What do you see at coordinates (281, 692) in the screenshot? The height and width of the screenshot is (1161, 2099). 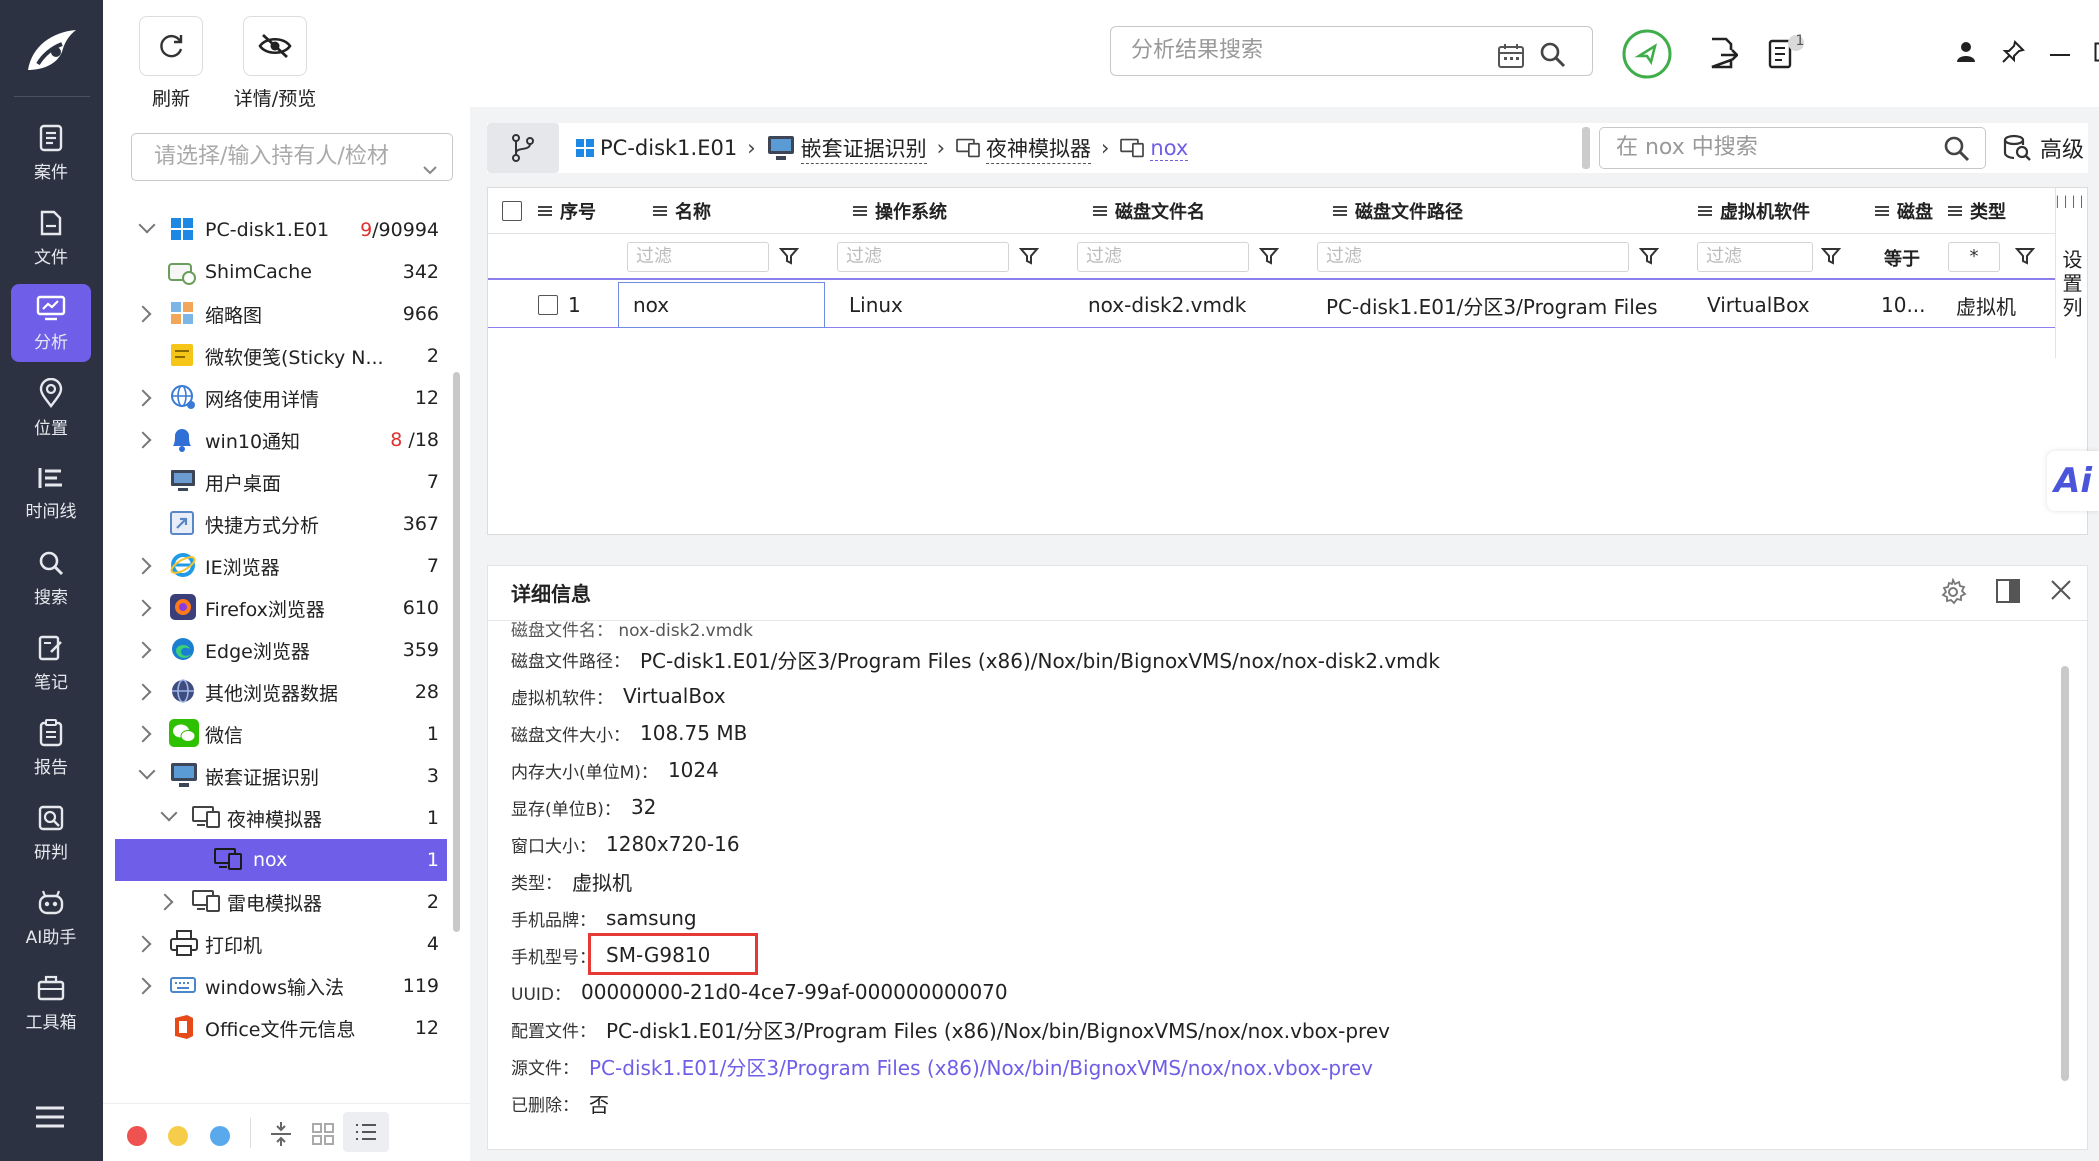 I see `tree-item-other-browsers: 其他浏览器数据 28` at bounding box center [281, 692].